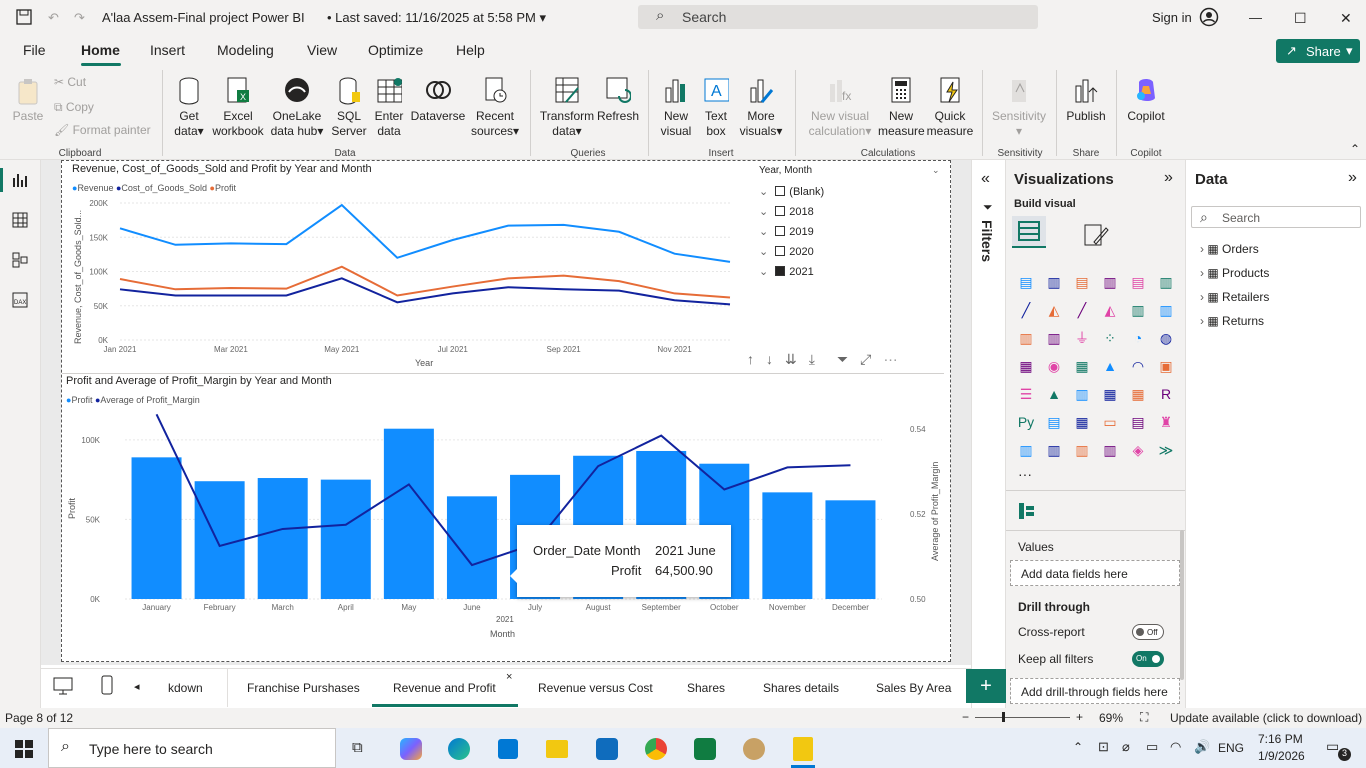 This screenshot has height=768, width=1366. I want to click on drill-up-icon: ↑, so click(756, 359).